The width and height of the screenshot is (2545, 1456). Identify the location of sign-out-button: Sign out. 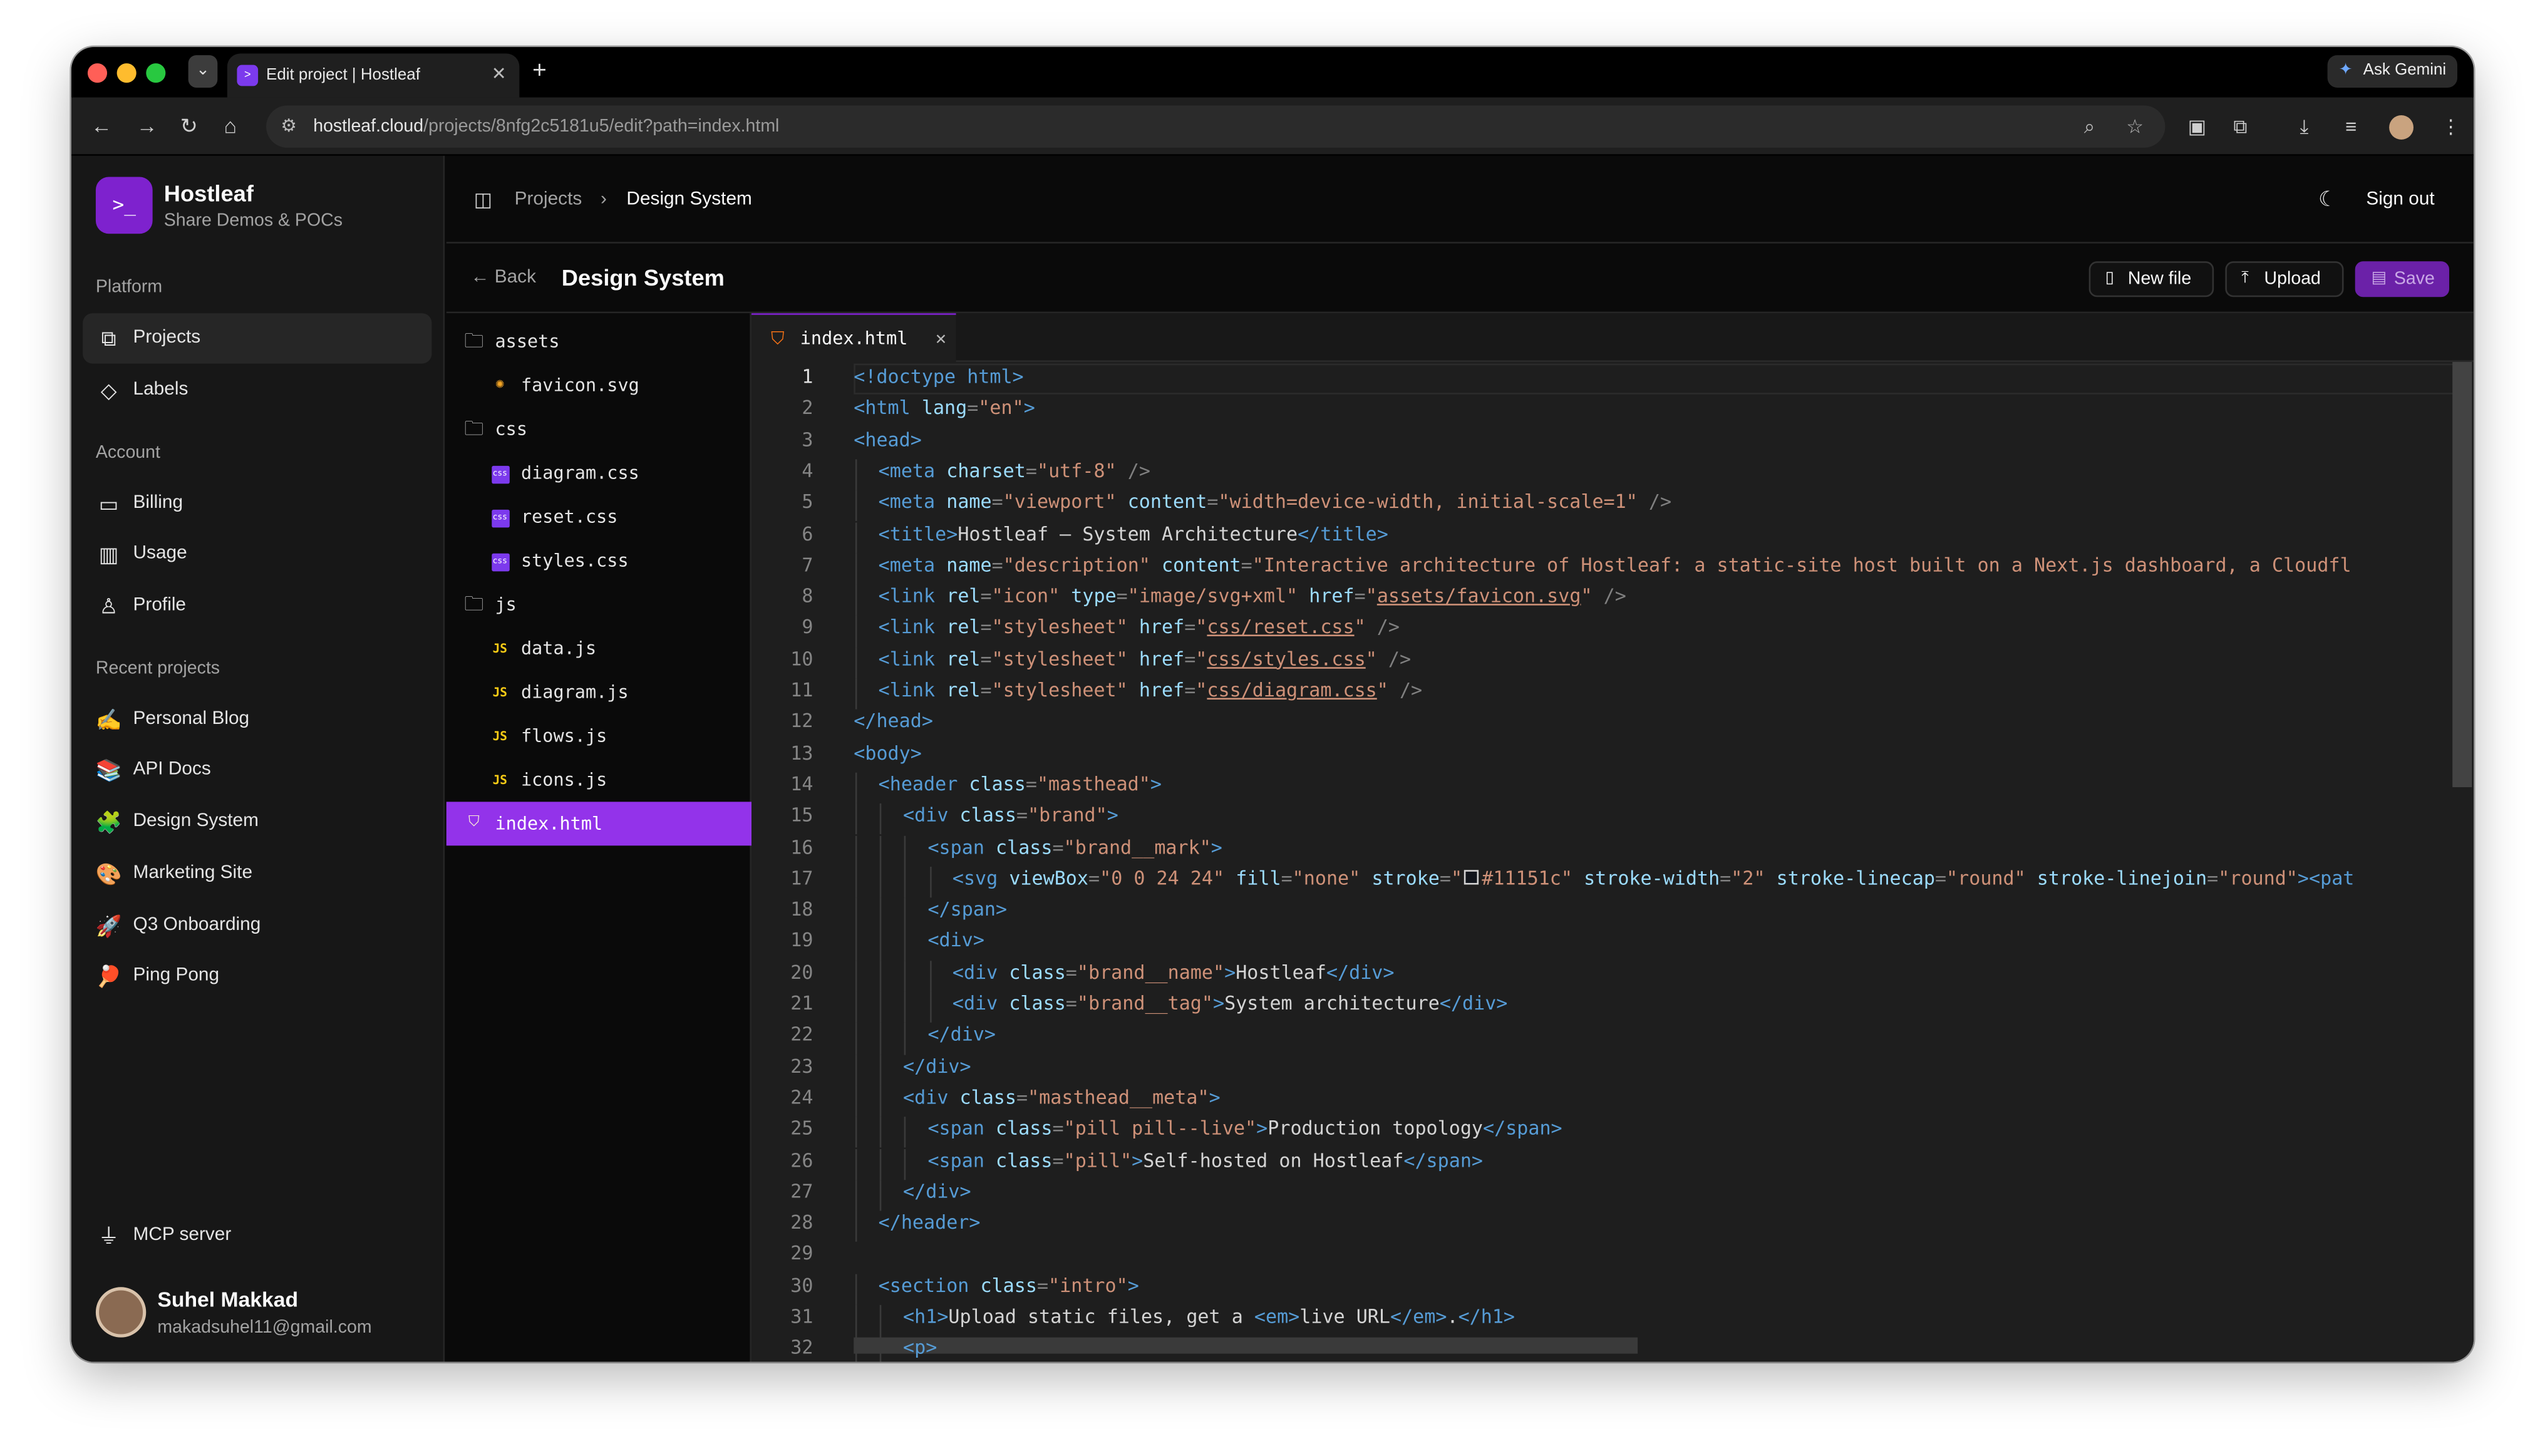
(2400, 200).